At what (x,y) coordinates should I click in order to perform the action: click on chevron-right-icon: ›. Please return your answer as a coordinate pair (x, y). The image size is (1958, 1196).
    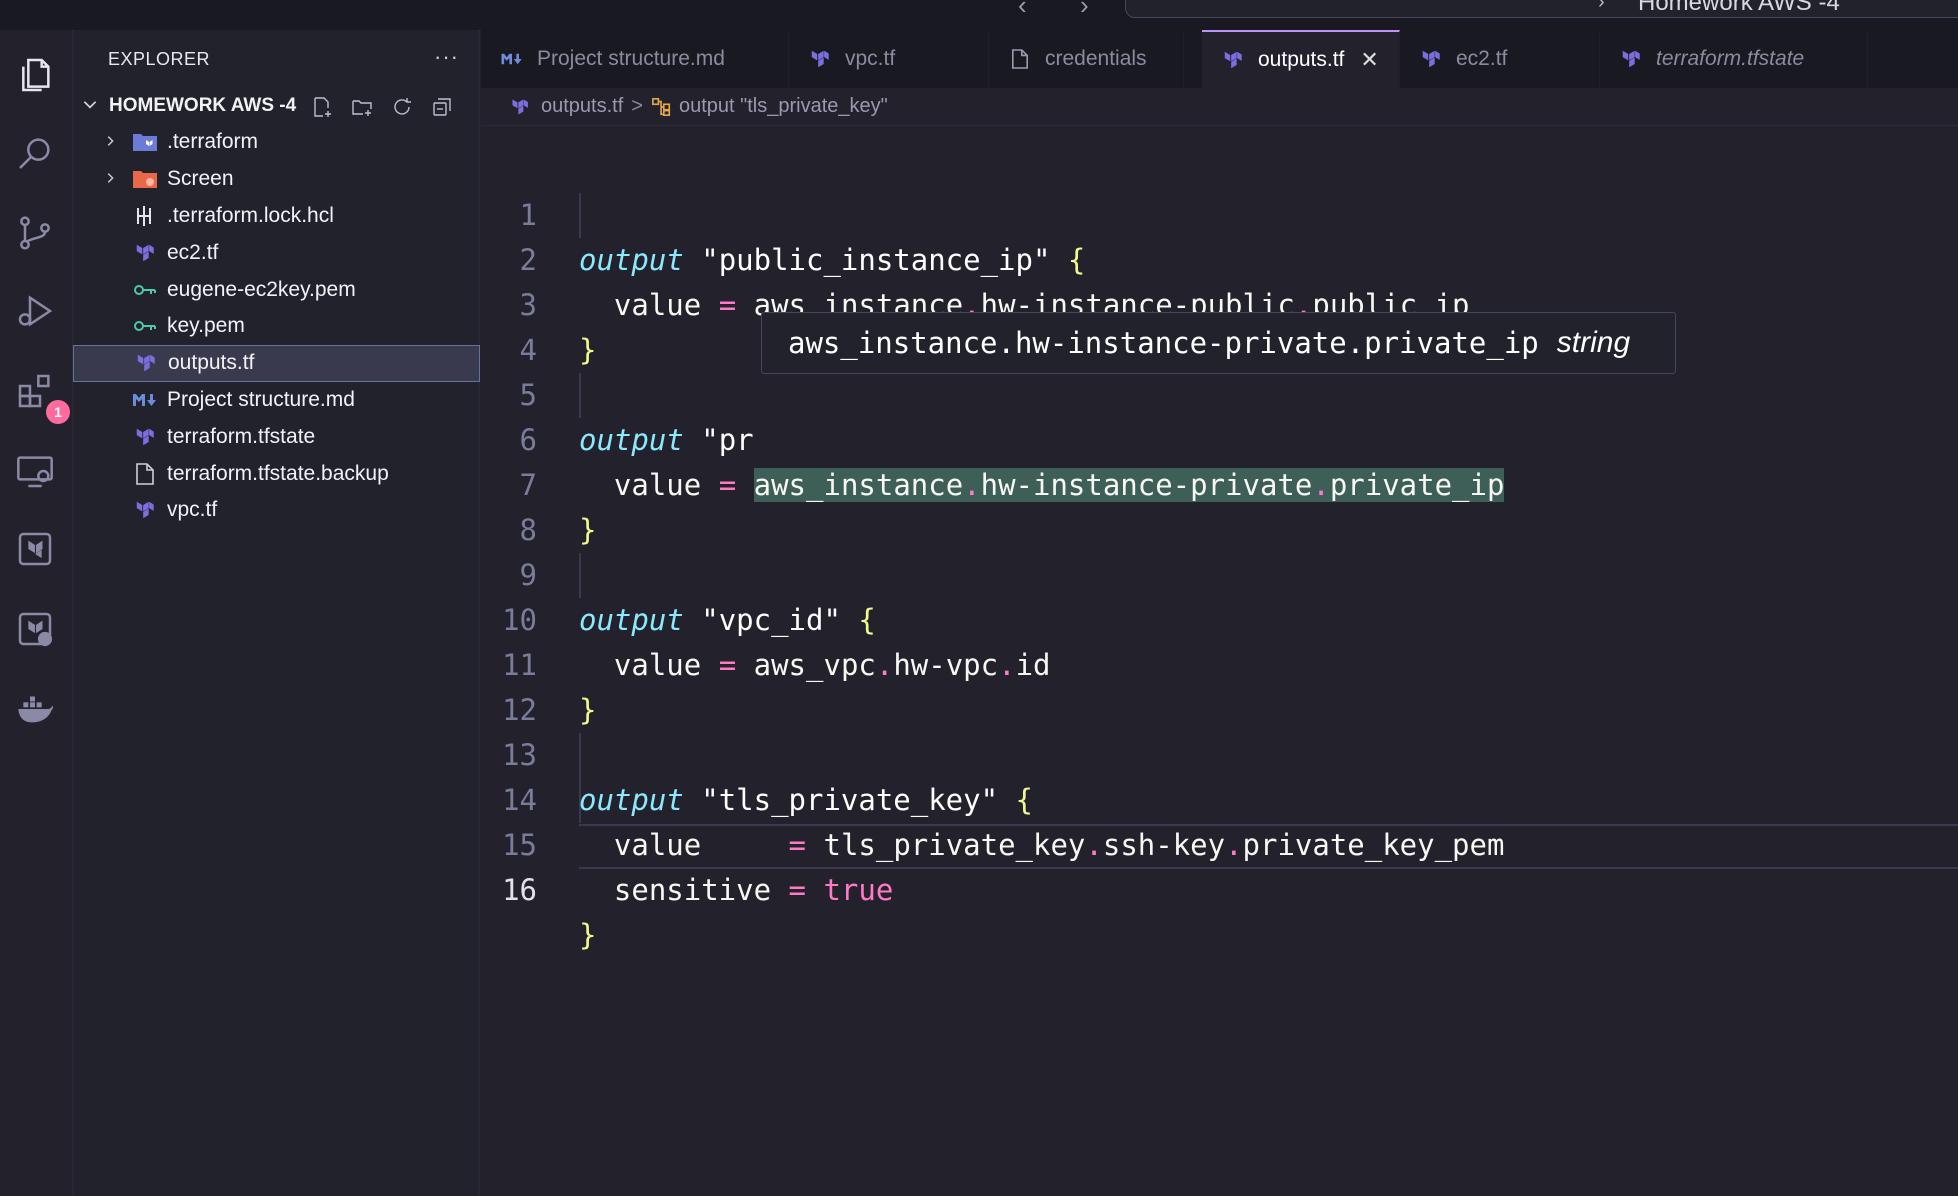
    Looking at the image, I should click on (1601, 6).